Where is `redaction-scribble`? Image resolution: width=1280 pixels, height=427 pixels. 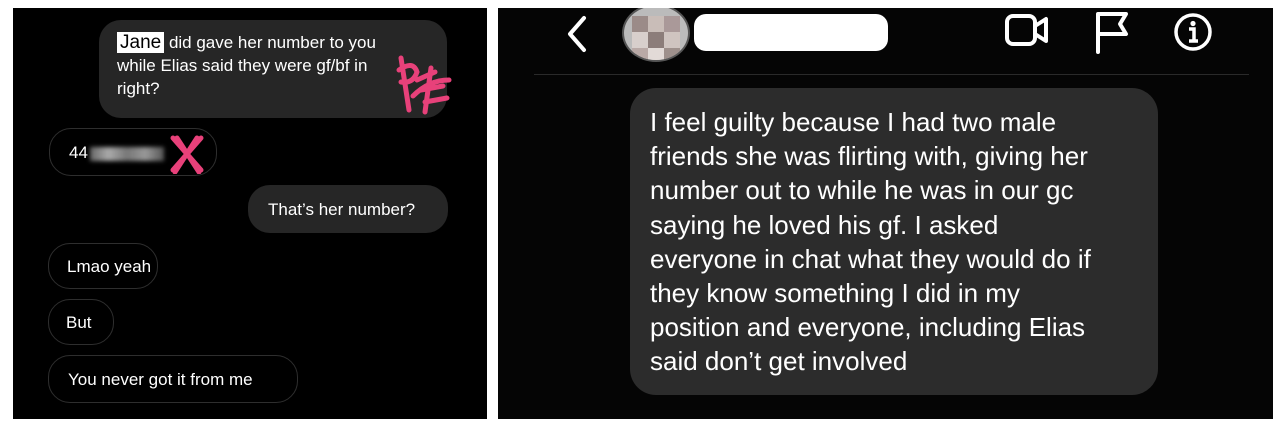
redaction-scribble is located at coordinates (424, 85).